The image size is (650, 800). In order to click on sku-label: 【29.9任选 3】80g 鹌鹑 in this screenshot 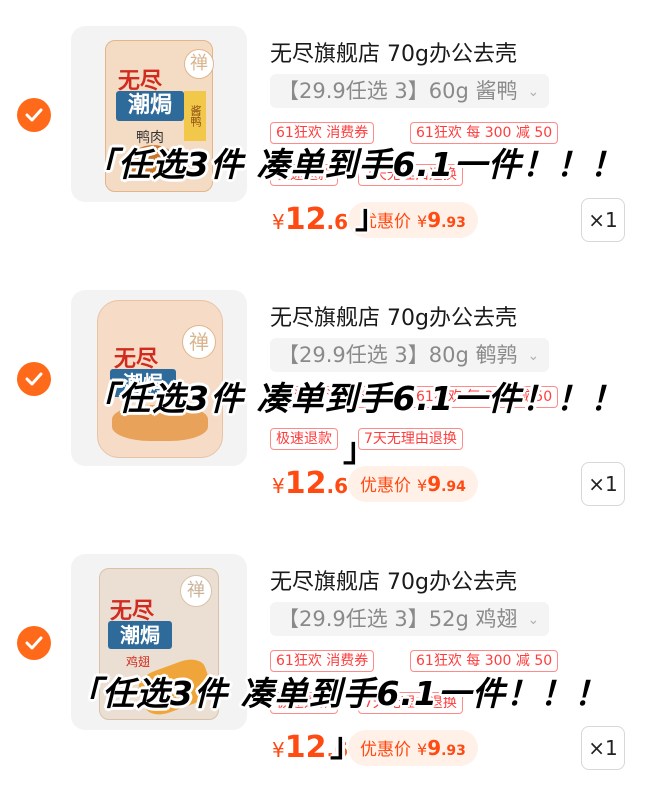, I will do `click(398, 355)`.